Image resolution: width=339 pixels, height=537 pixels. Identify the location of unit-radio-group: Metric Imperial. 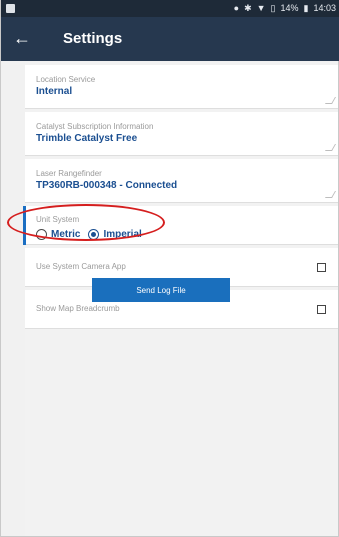
(93, 234).